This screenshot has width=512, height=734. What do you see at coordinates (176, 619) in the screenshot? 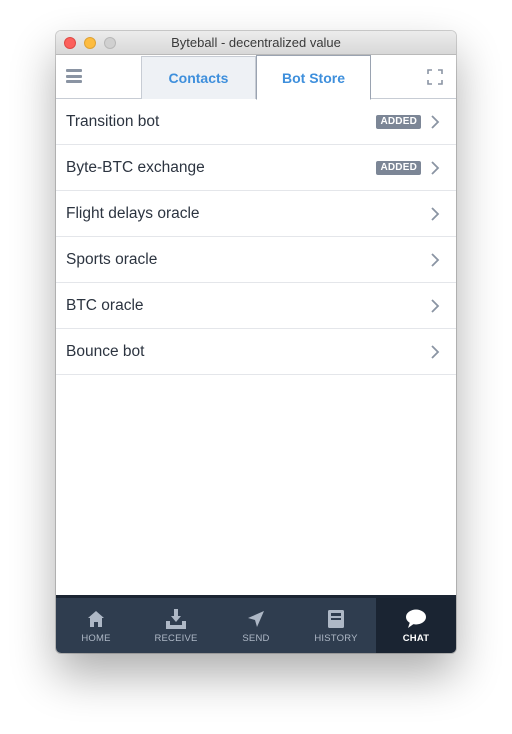
I see `receive-icon` at bounding box center [176, 619].